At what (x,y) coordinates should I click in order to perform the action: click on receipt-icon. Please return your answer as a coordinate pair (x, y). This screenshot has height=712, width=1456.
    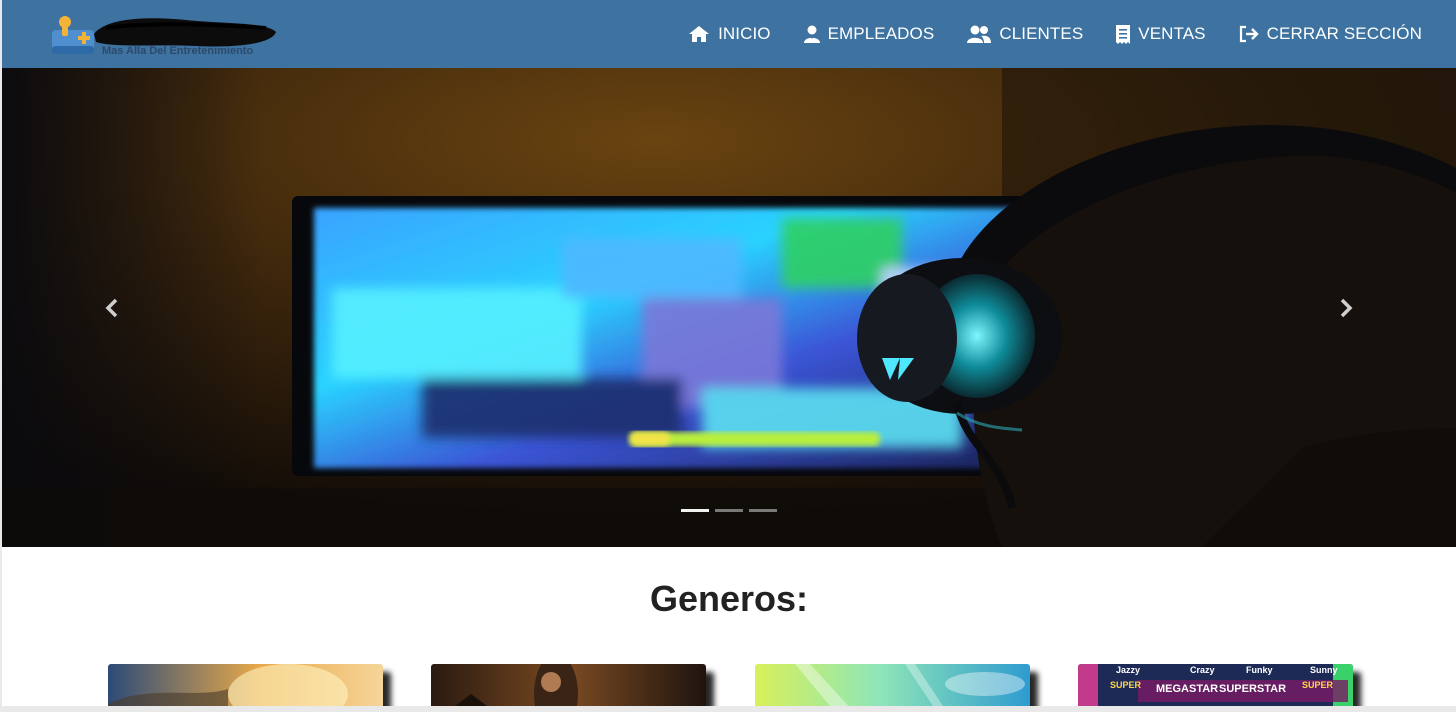
    Looking at the image, I should click on (1123, 34).